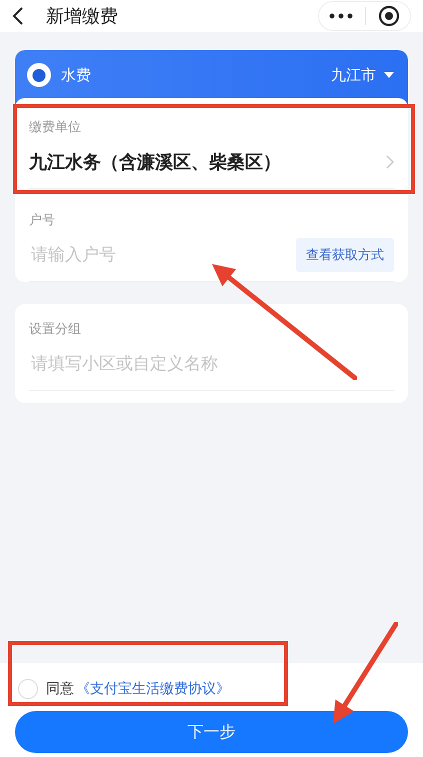 The width and height of the screenshot is (423, 757). Describe the element at coordinates (42, 220) in the screenshot. I see `field-label: 户号` at that location.